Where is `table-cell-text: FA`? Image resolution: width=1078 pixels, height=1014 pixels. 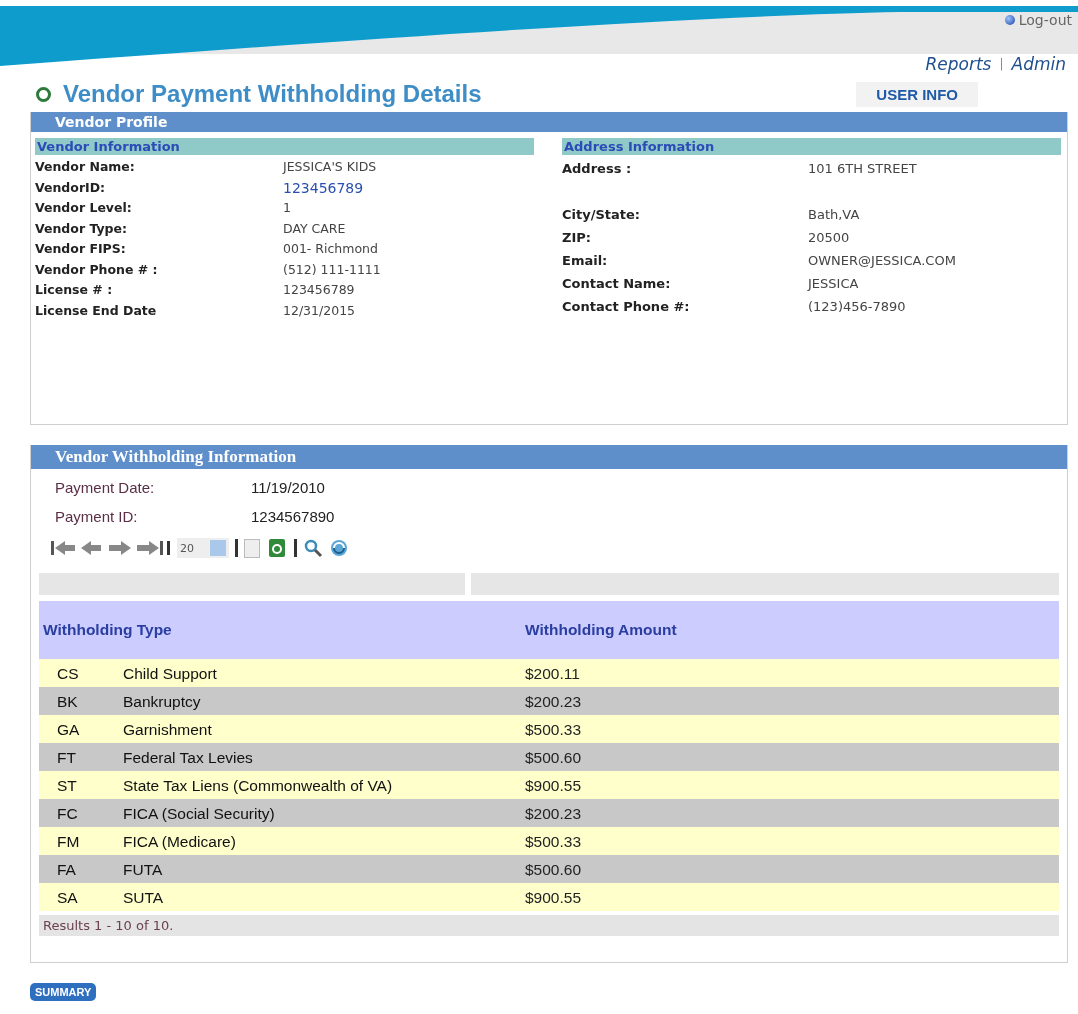 table-cell-text: FA is located at coordinates (66, 870).